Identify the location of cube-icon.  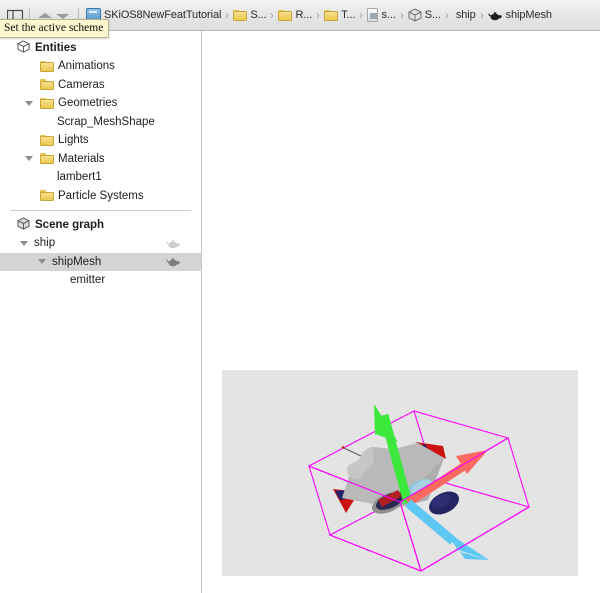
(415, 15).